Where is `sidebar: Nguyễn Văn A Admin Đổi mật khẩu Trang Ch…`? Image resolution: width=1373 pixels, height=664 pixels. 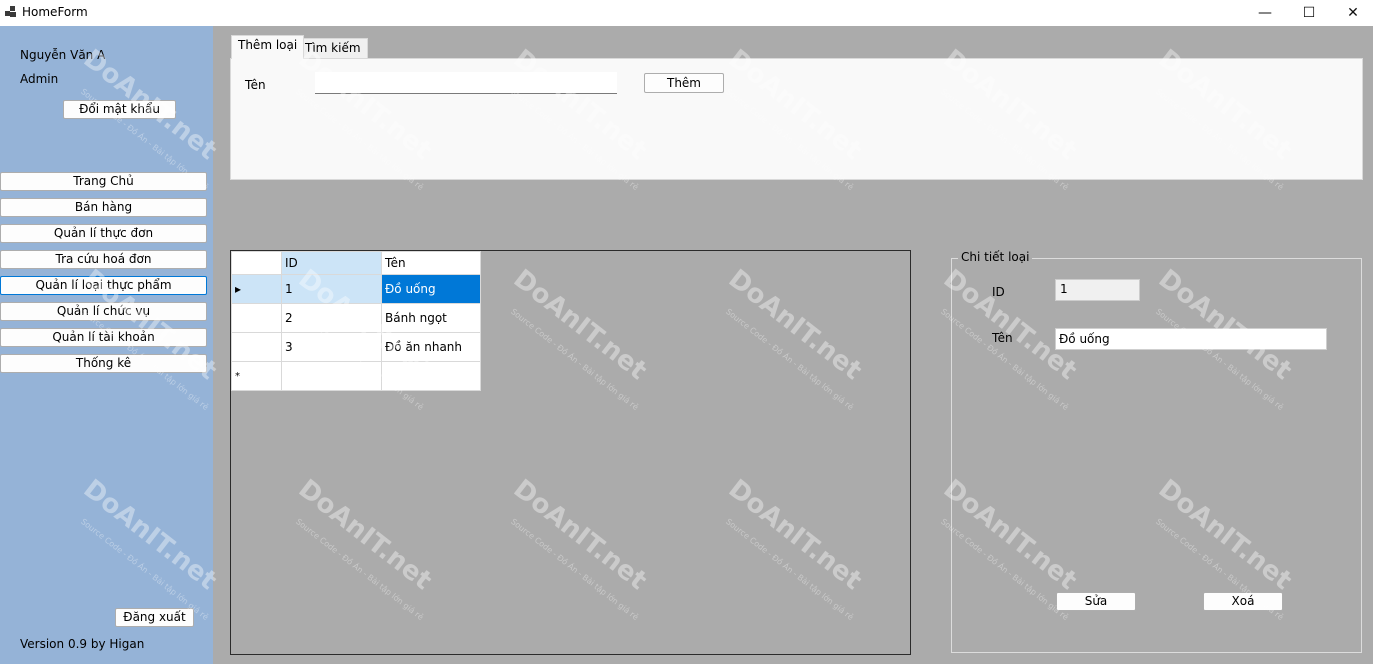 sidebar: Nguyễn Văn A Admin Đổi mật khẩu Trang Ch… is located at coordinates (106, 345).